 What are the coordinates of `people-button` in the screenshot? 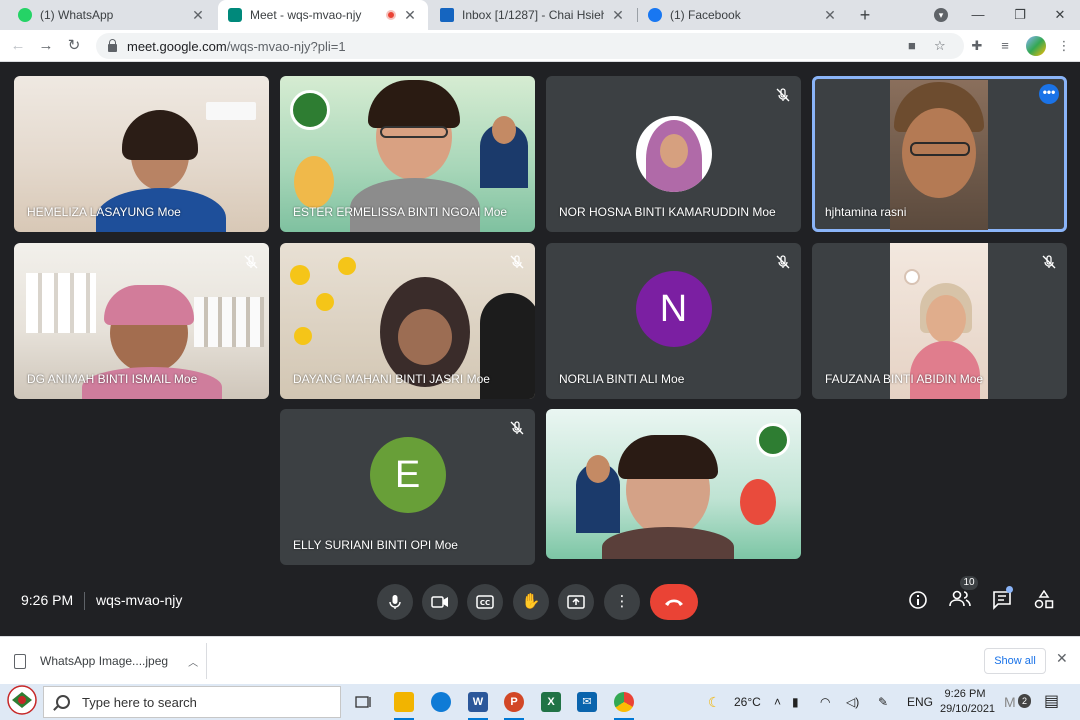 It's located at (960, 601).